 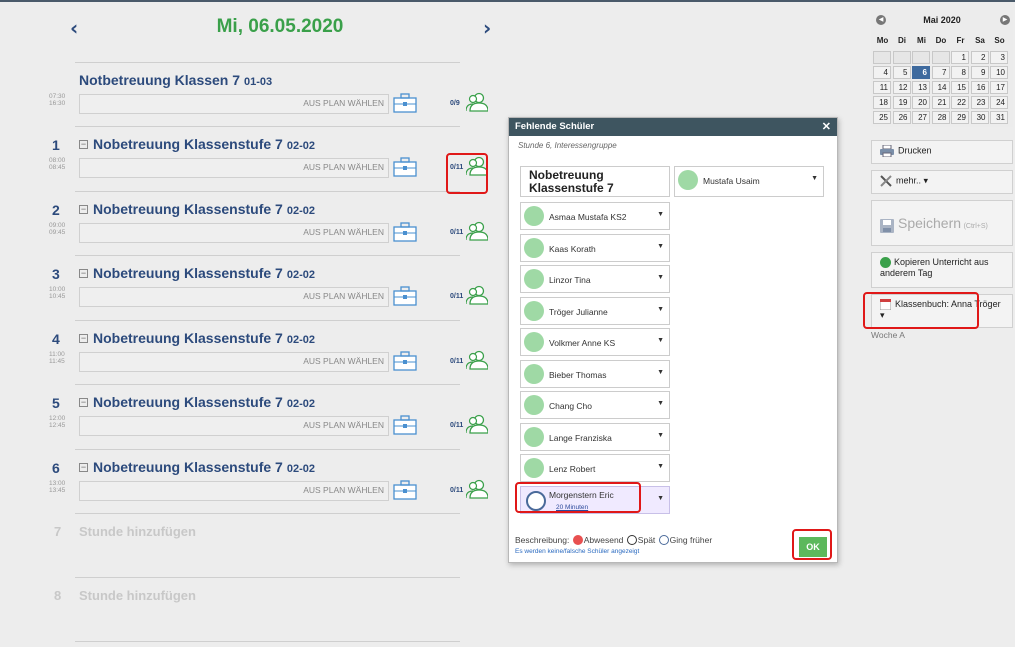 What do you see at coordinates (595, 468) in the screenshot?
I see `student-select: Lenz Robert ▼` at bounding box center [595, 468].